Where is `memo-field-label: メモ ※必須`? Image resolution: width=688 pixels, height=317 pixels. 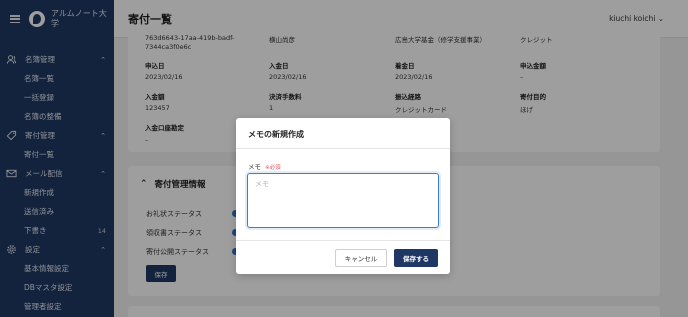 memo-field-label: メモ ※必須 is located at coordinates (264, 166).